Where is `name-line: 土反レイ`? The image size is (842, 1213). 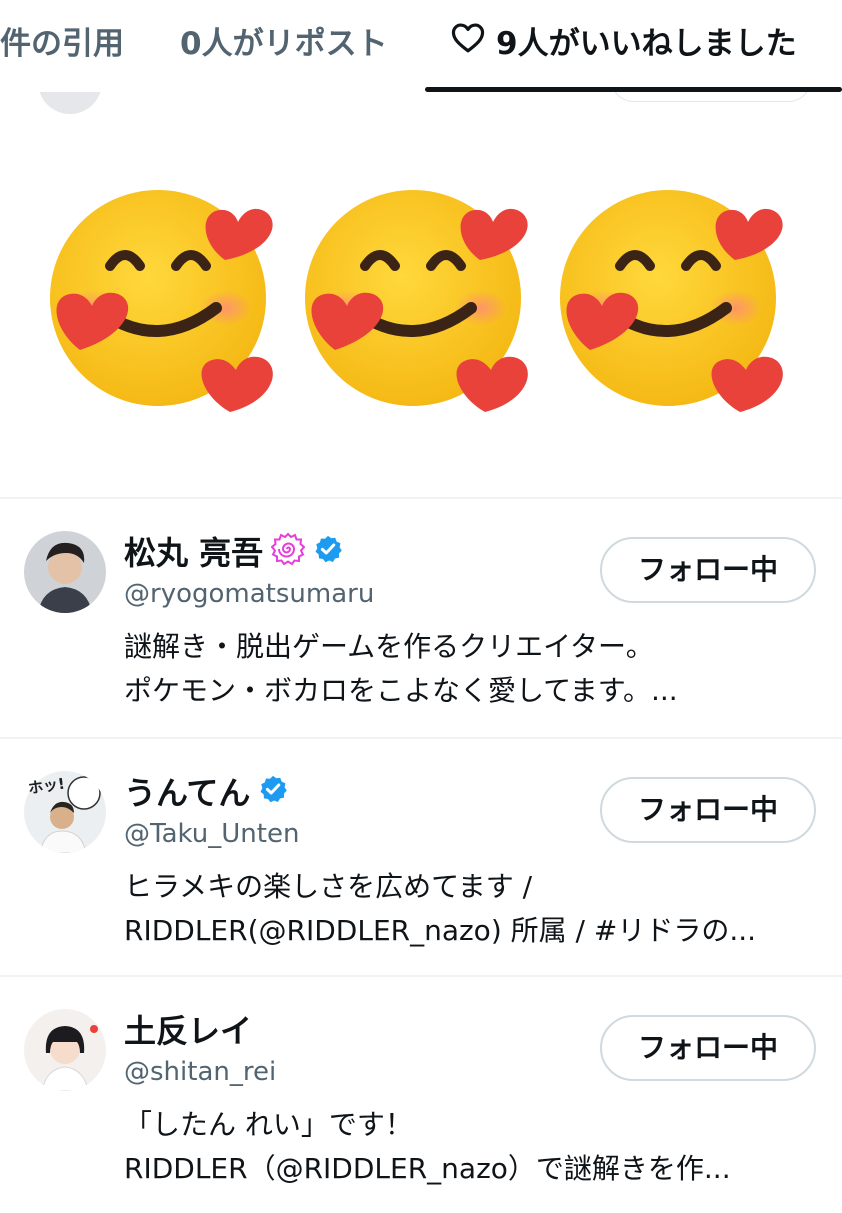 name-line: 土反レイ is located at coordinates (188, 1029).